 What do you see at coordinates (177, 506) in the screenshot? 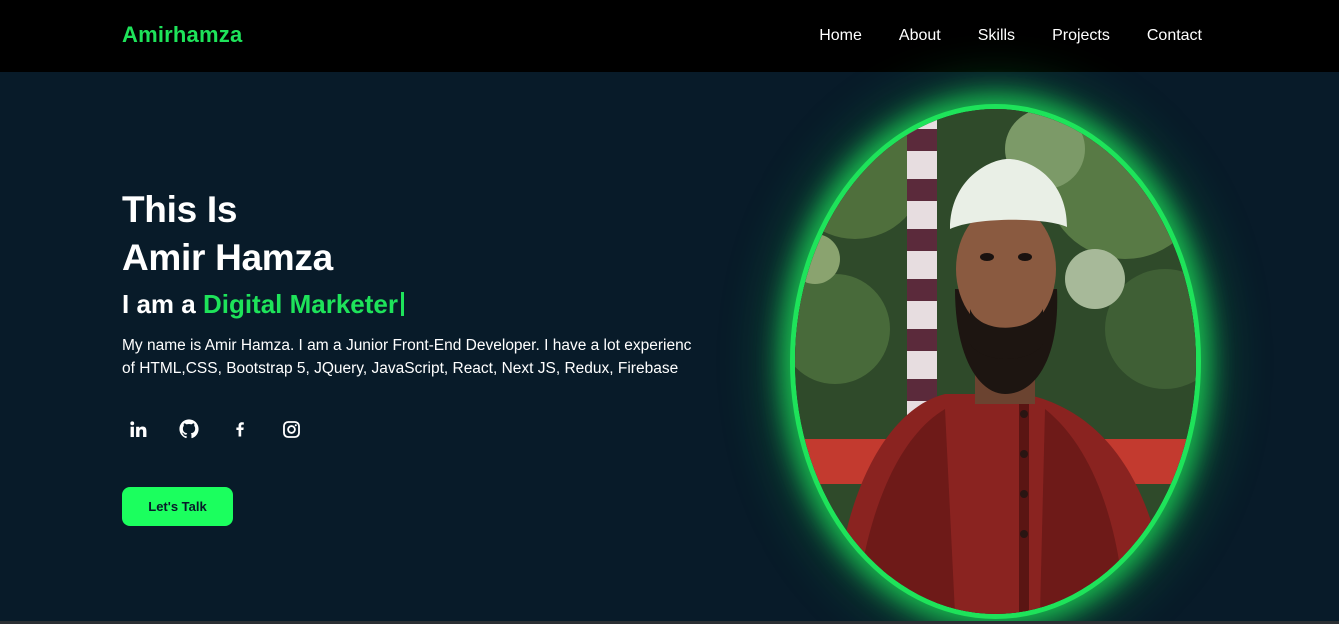
I see `lets-talk-button: Let's Talk` at bounding box center [177, 506].